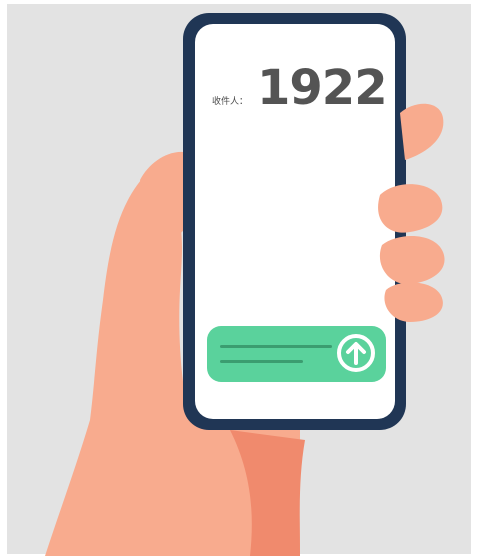 The height and width of the screenshot is (556, 477). What do you see at coordinates (296, 354) in the screenshot?
I see `send-button` at bounding box center [296, 354].